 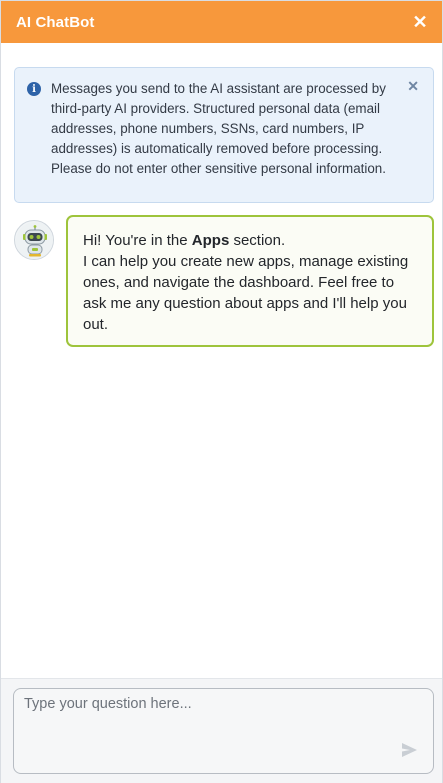 I want to click on question-input-box, so click(x=223, y=731).